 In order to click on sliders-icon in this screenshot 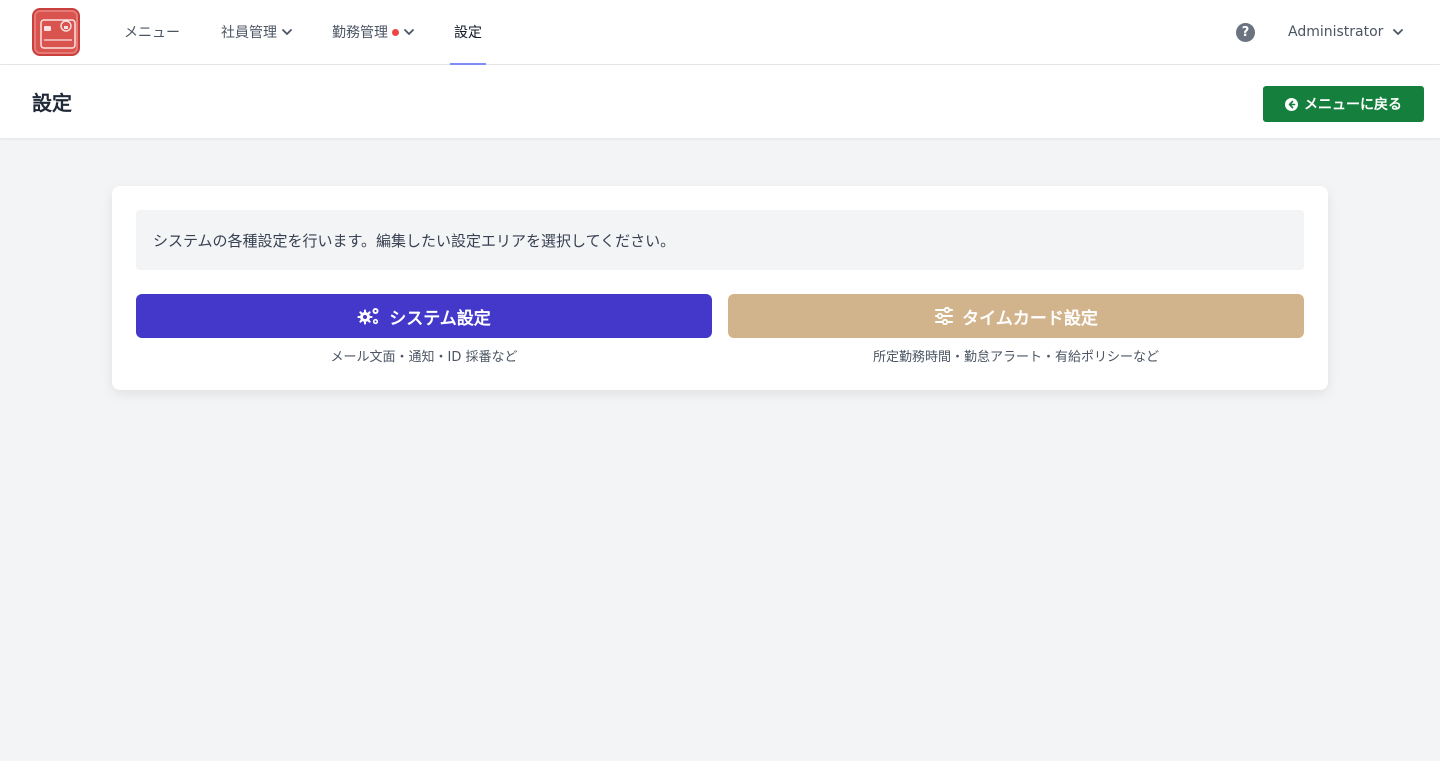, I will do `click(944, 316)`.